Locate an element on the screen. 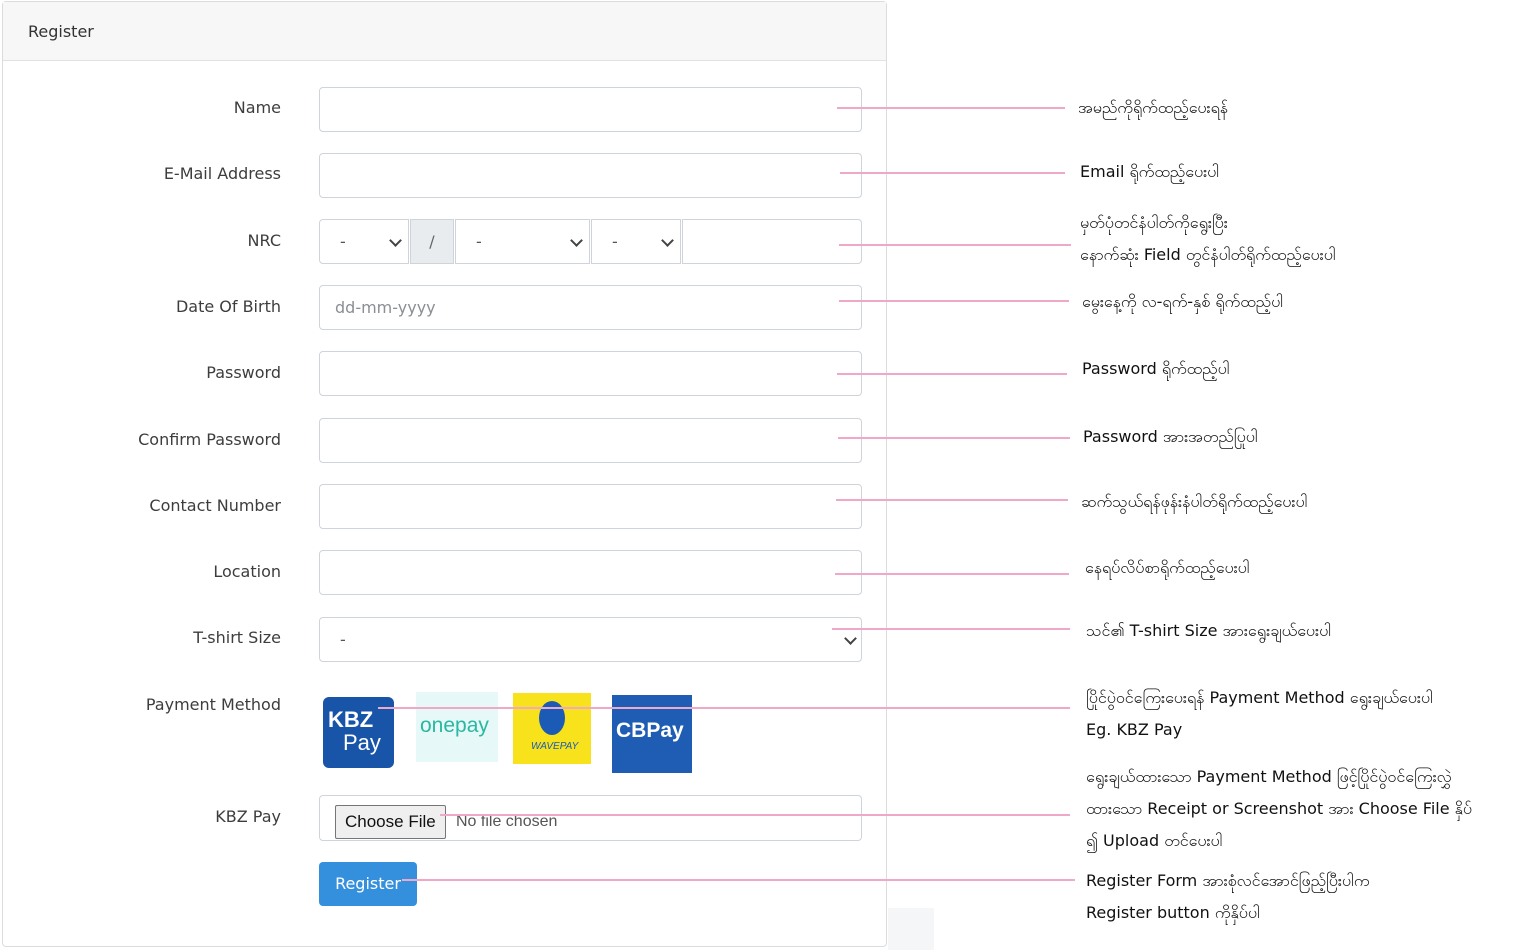  register-button: Register is located at coordinates (368, 884).